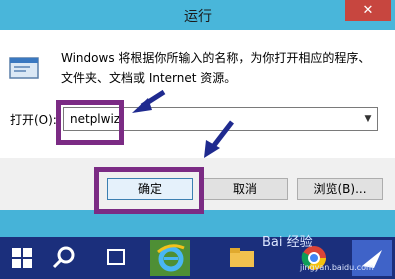  What do you see at coordinates (337, 267) in the screenshot?
I see `watermark-url: jingyan.baidu.com` at bounding box center [337, 267].